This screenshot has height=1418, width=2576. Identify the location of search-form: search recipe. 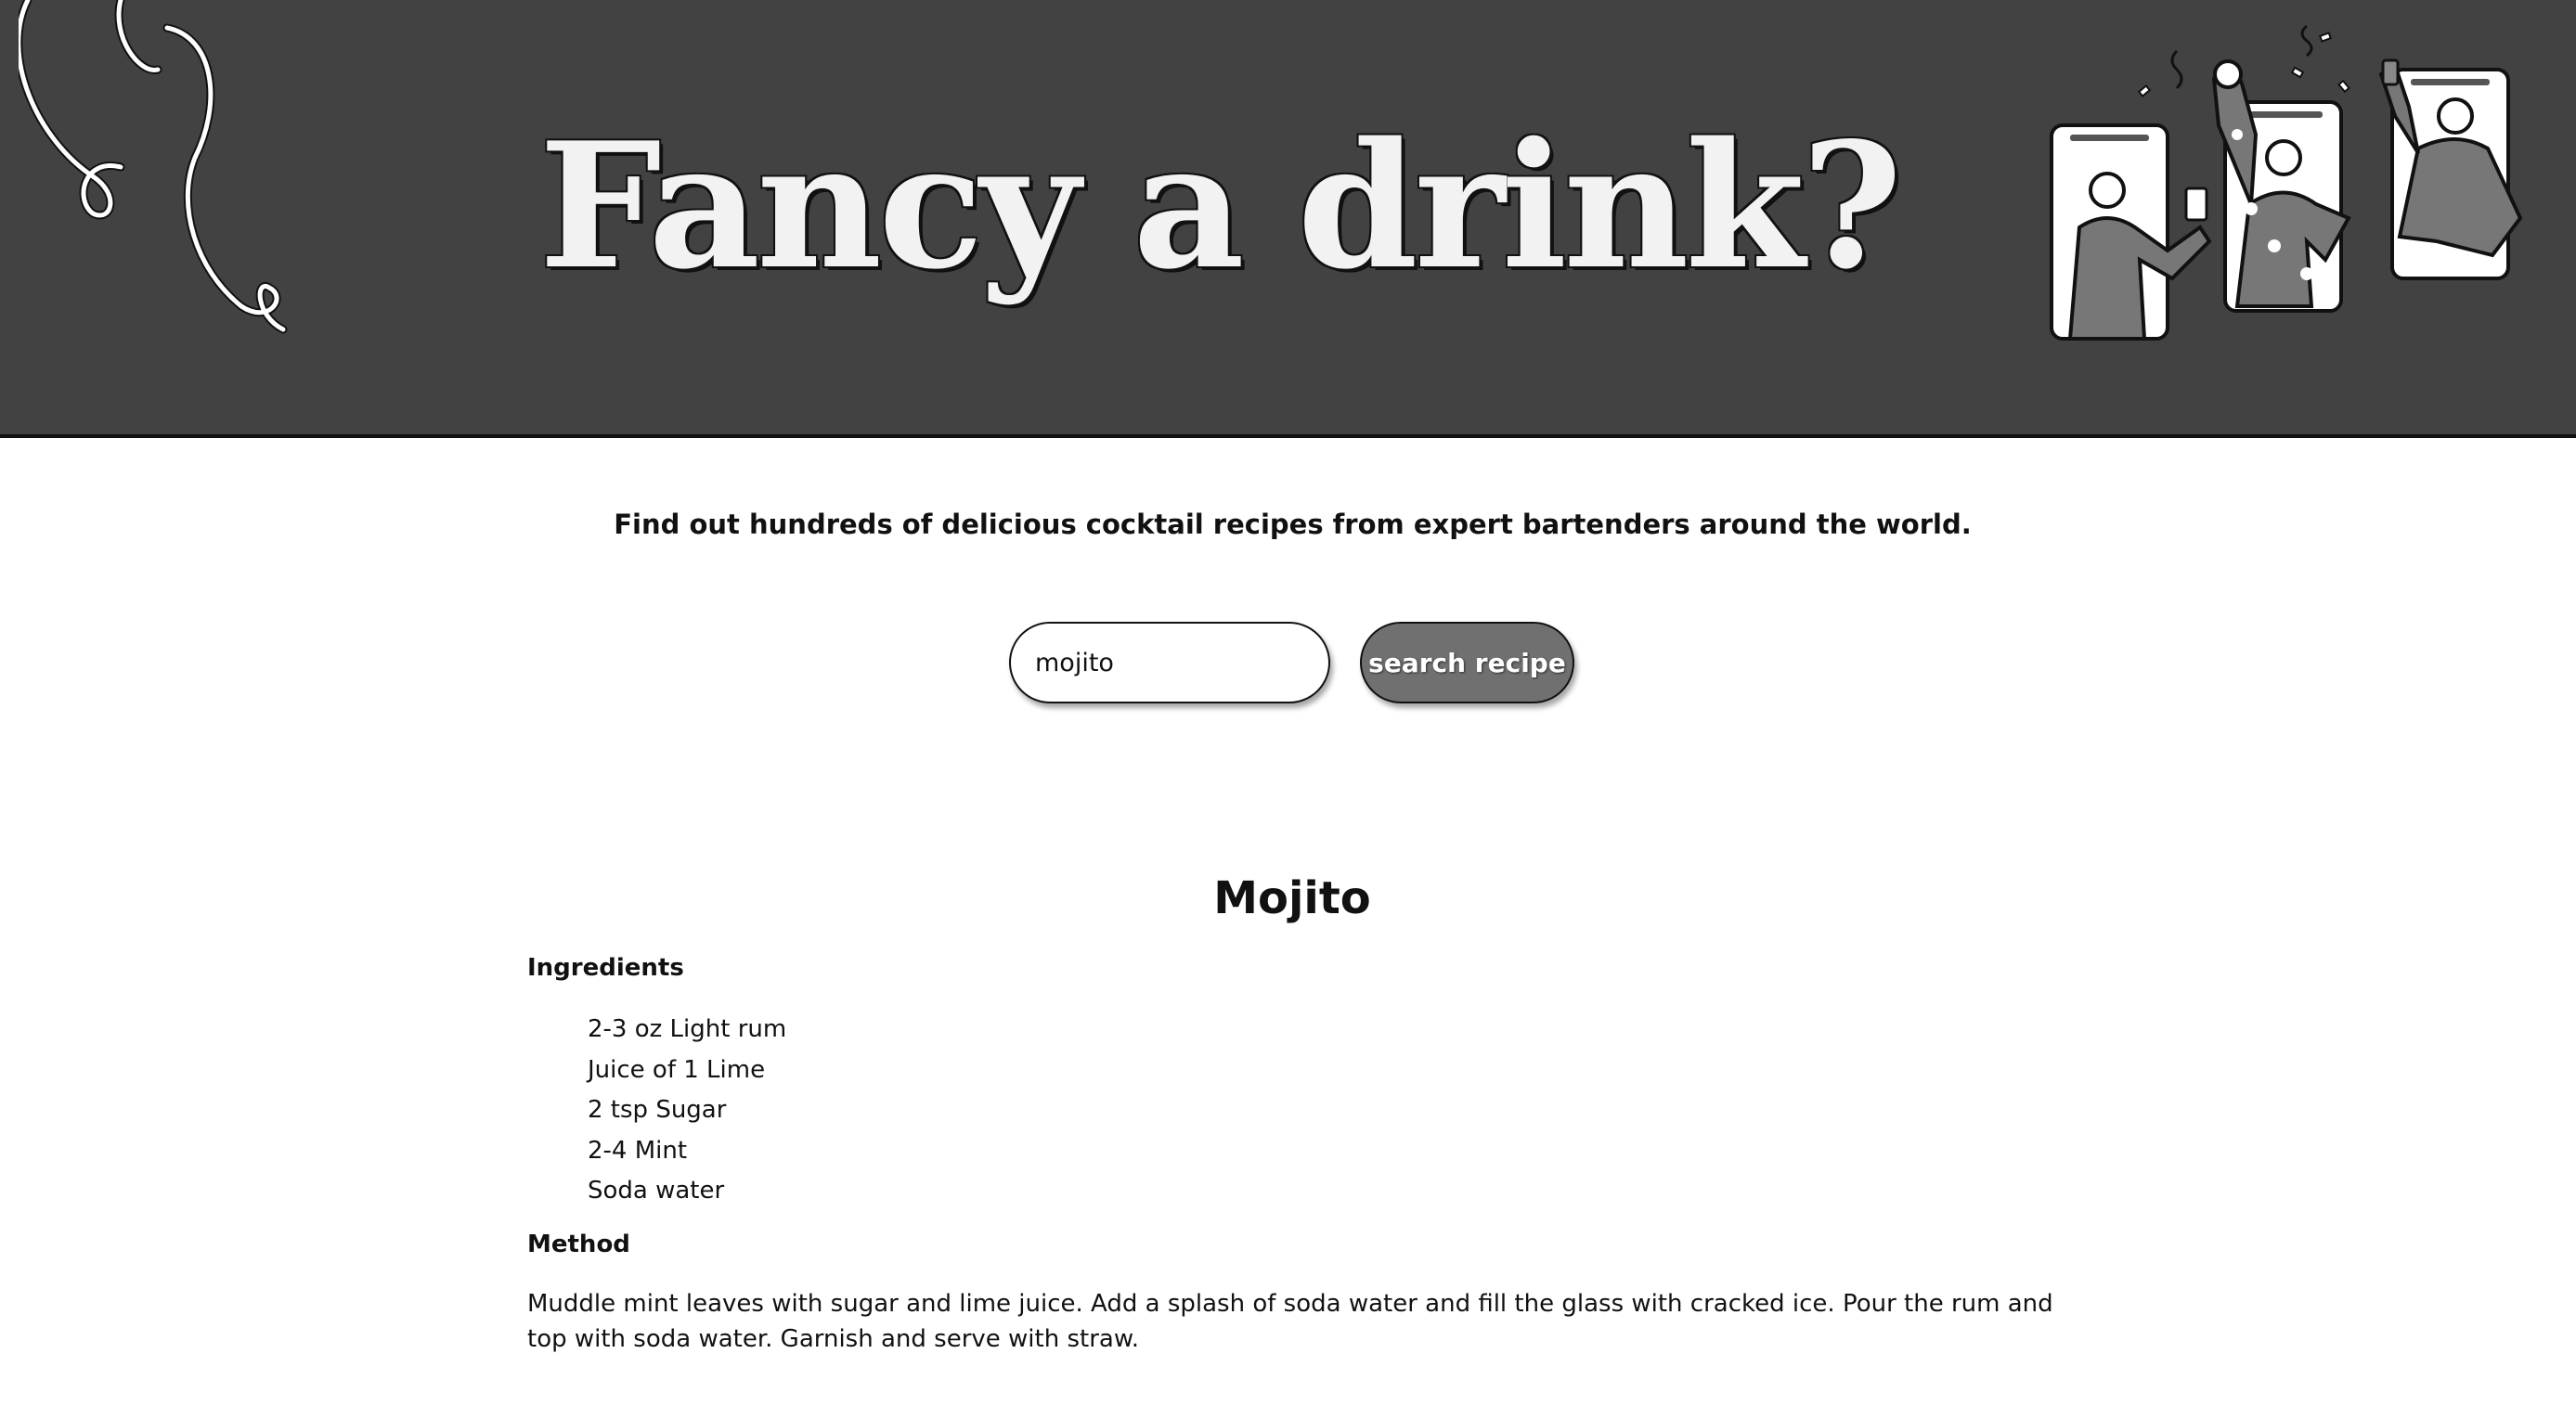
(1291, 662).